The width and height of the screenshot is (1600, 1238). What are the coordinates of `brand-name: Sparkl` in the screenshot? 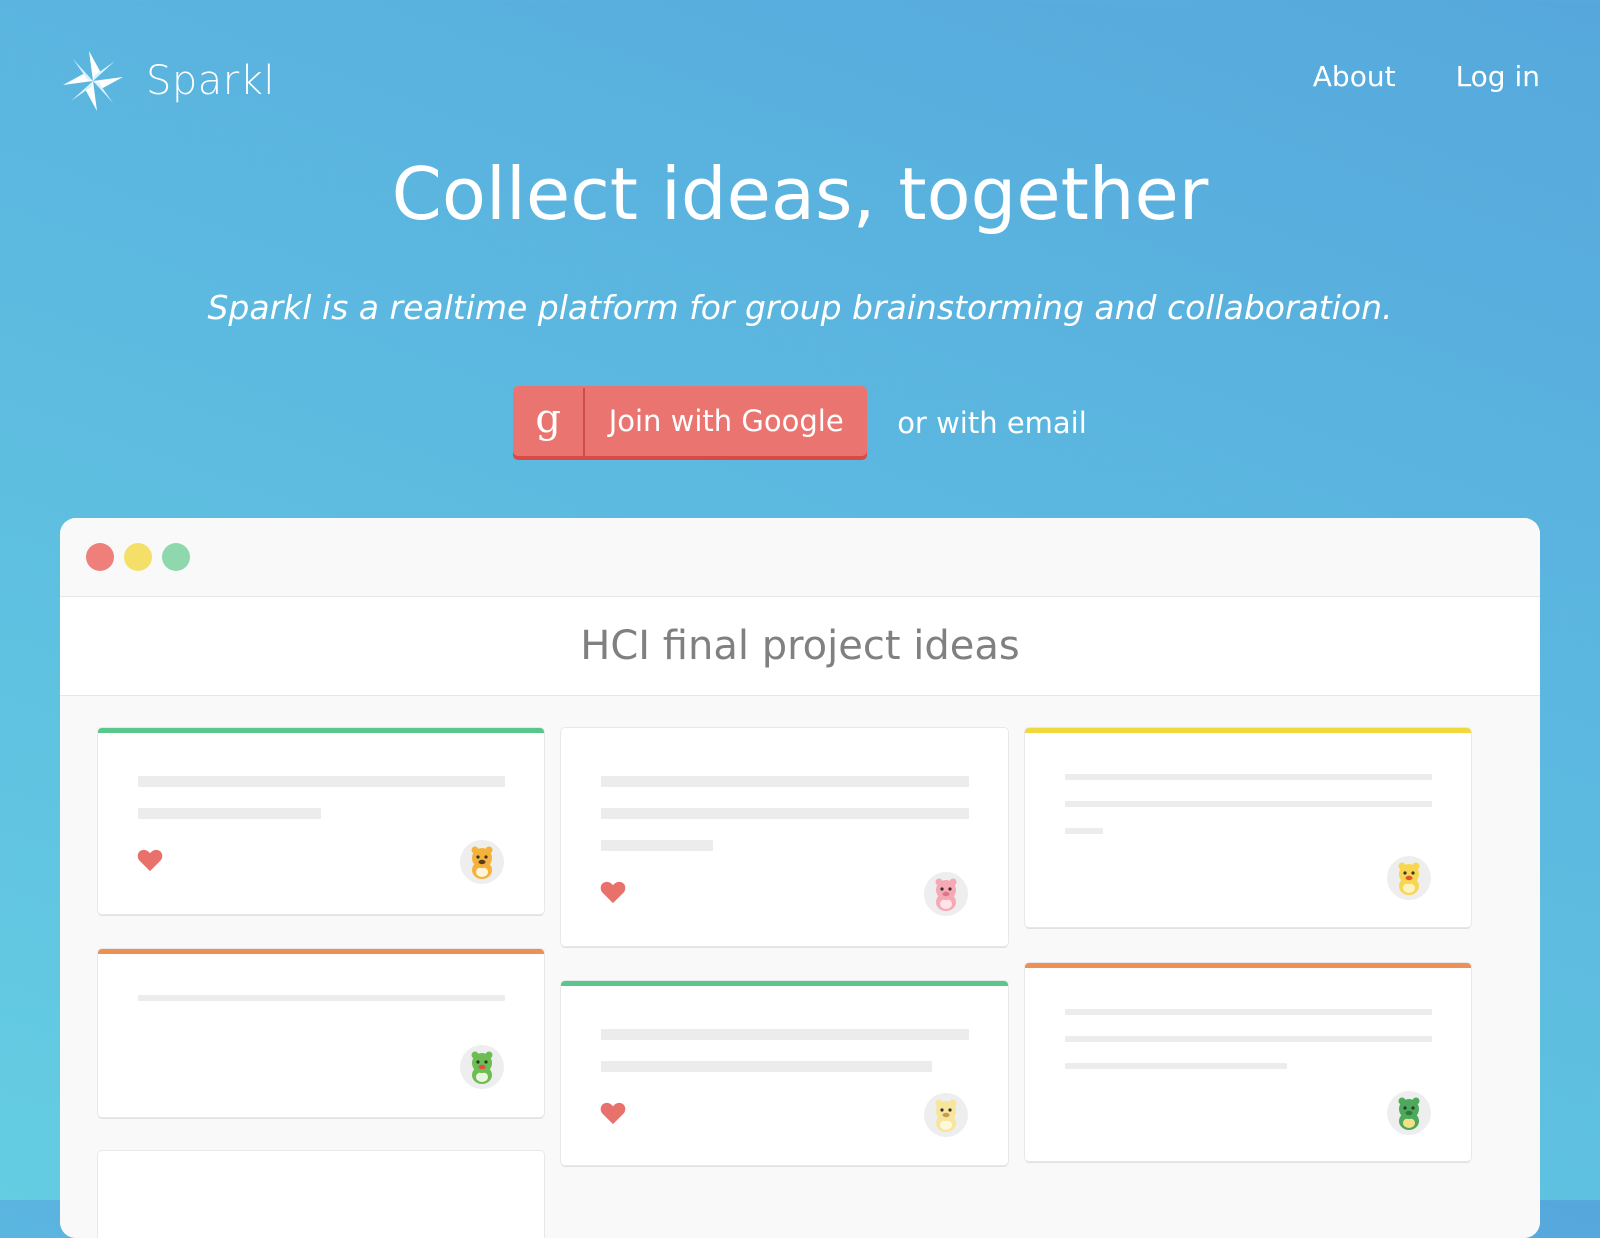 It's located at (211, 81).